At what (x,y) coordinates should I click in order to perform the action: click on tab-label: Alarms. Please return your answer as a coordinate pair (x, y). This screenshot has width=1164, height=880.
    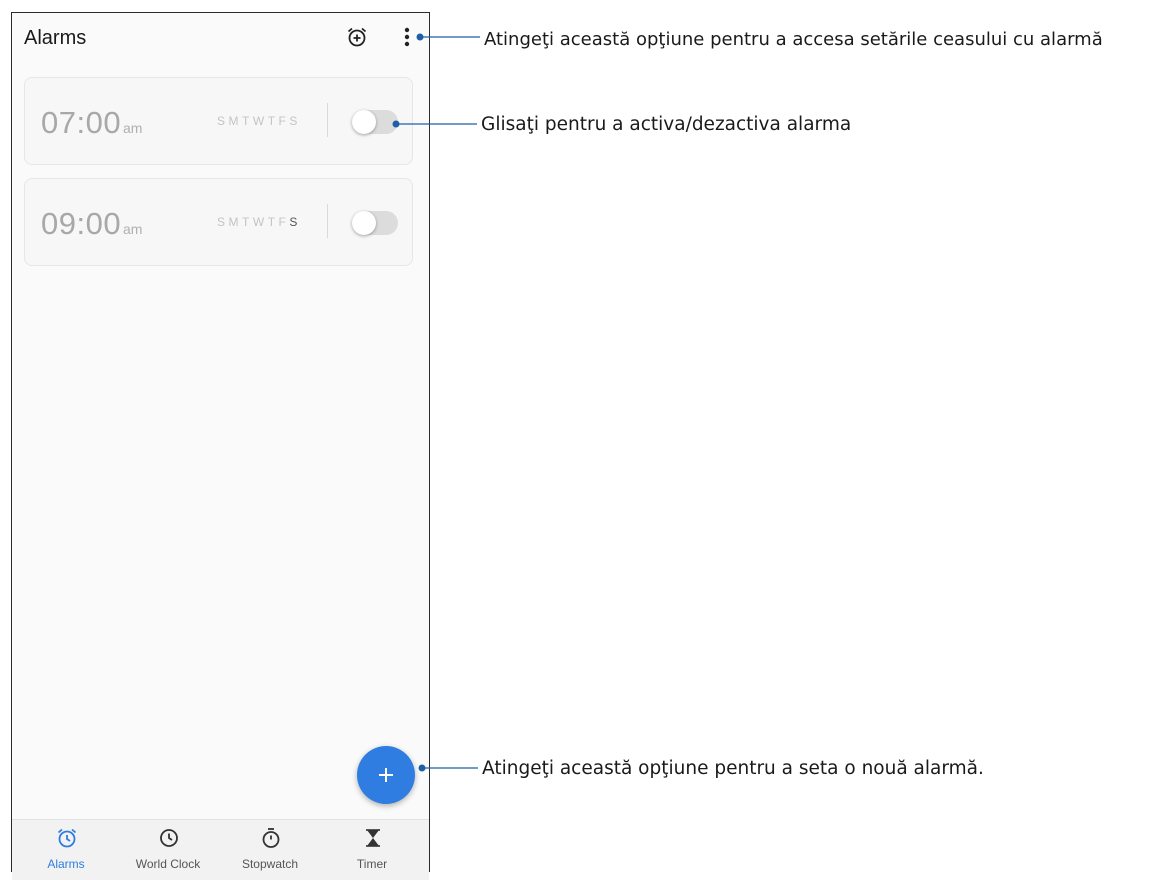
    Looking at the image, I should click on (66, 864).